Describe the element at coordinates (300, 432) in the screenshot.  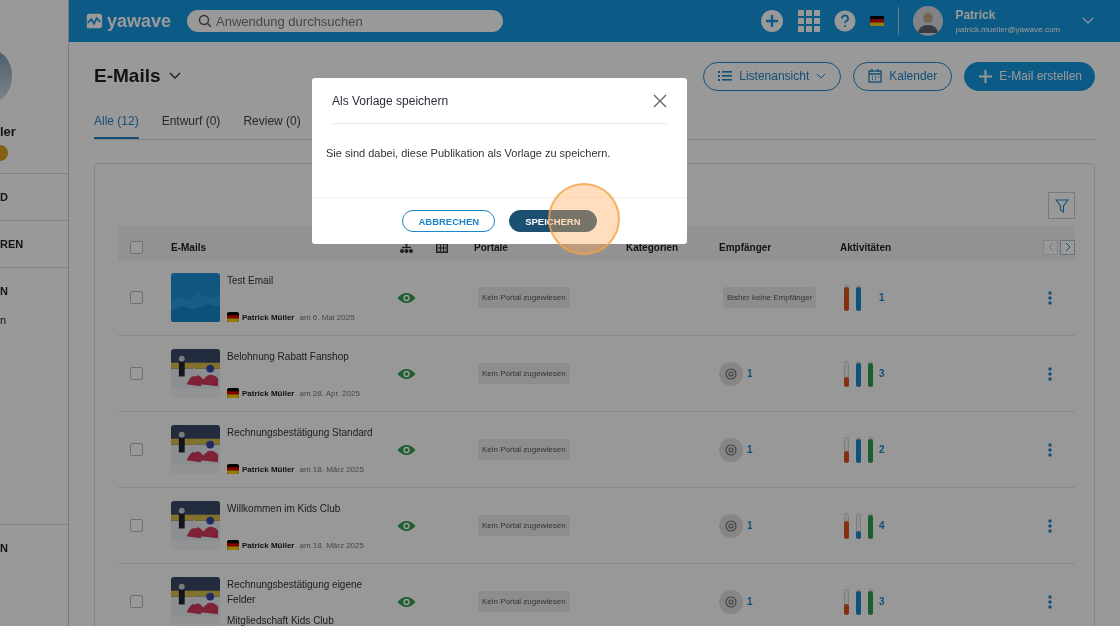
I see `email-title: Rechnungsbestätigung Standard` at that location.